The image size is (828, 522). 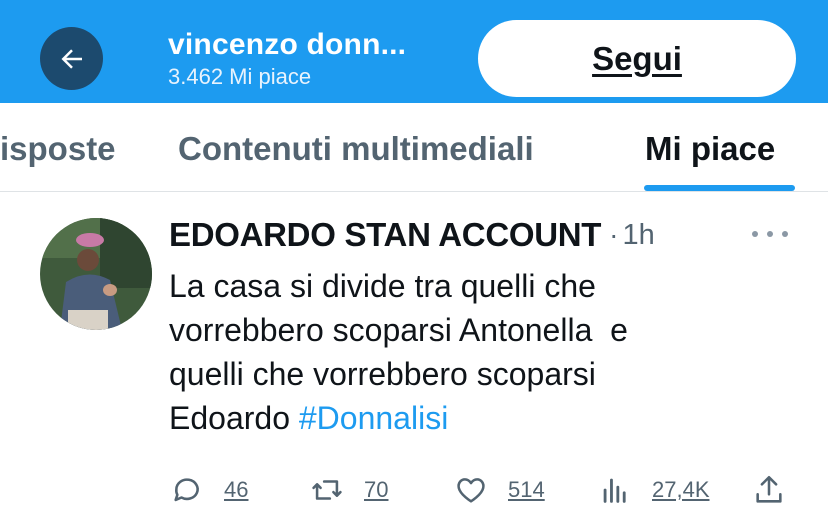 I want to click on share-icon, so click(x=769, y=489).